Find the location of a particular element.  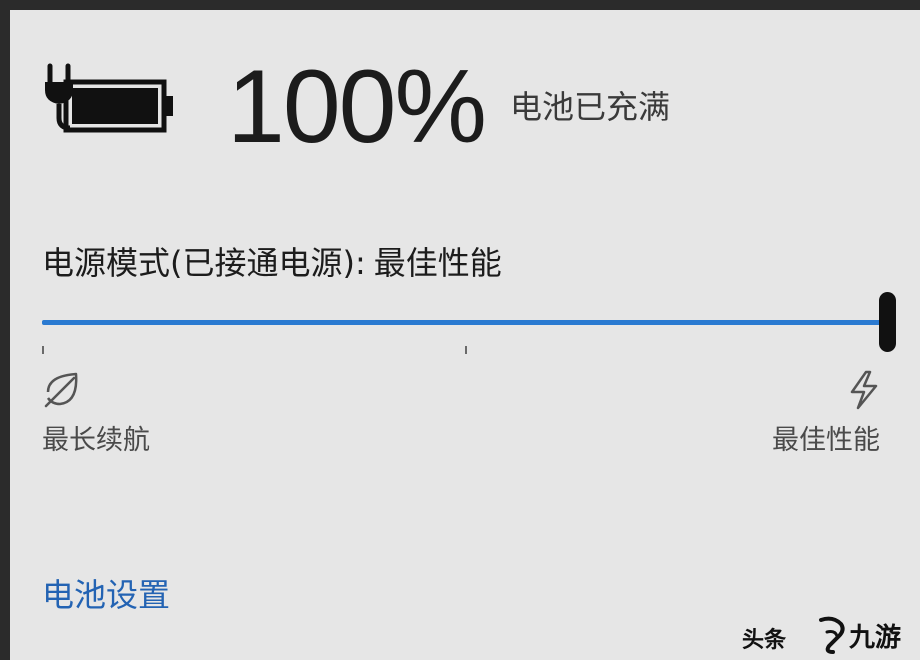

jiuyou-logo: 九游 is located at coordinates (860, 635).